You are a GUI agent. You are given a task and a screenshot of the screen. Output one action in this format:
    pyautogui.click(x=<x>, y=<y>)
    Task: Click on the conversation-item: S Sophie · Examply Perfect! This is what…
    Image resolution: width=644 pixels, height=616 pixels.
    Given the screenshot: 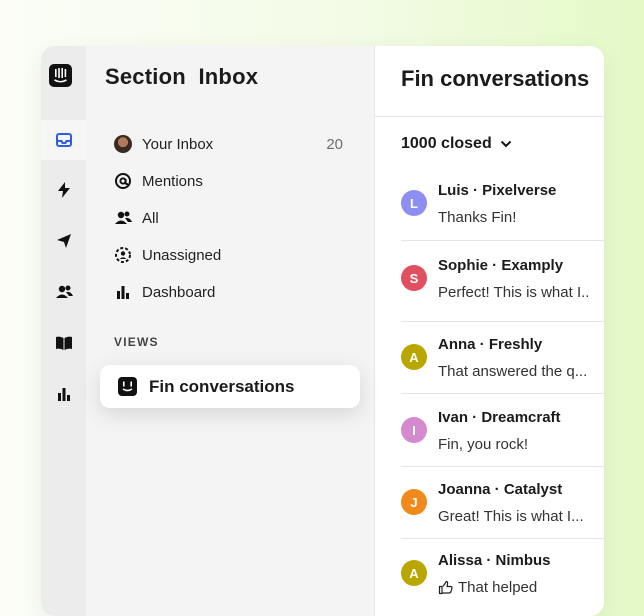 What is the action you would take?
    pyautogui.click(x=502, y=289)
    